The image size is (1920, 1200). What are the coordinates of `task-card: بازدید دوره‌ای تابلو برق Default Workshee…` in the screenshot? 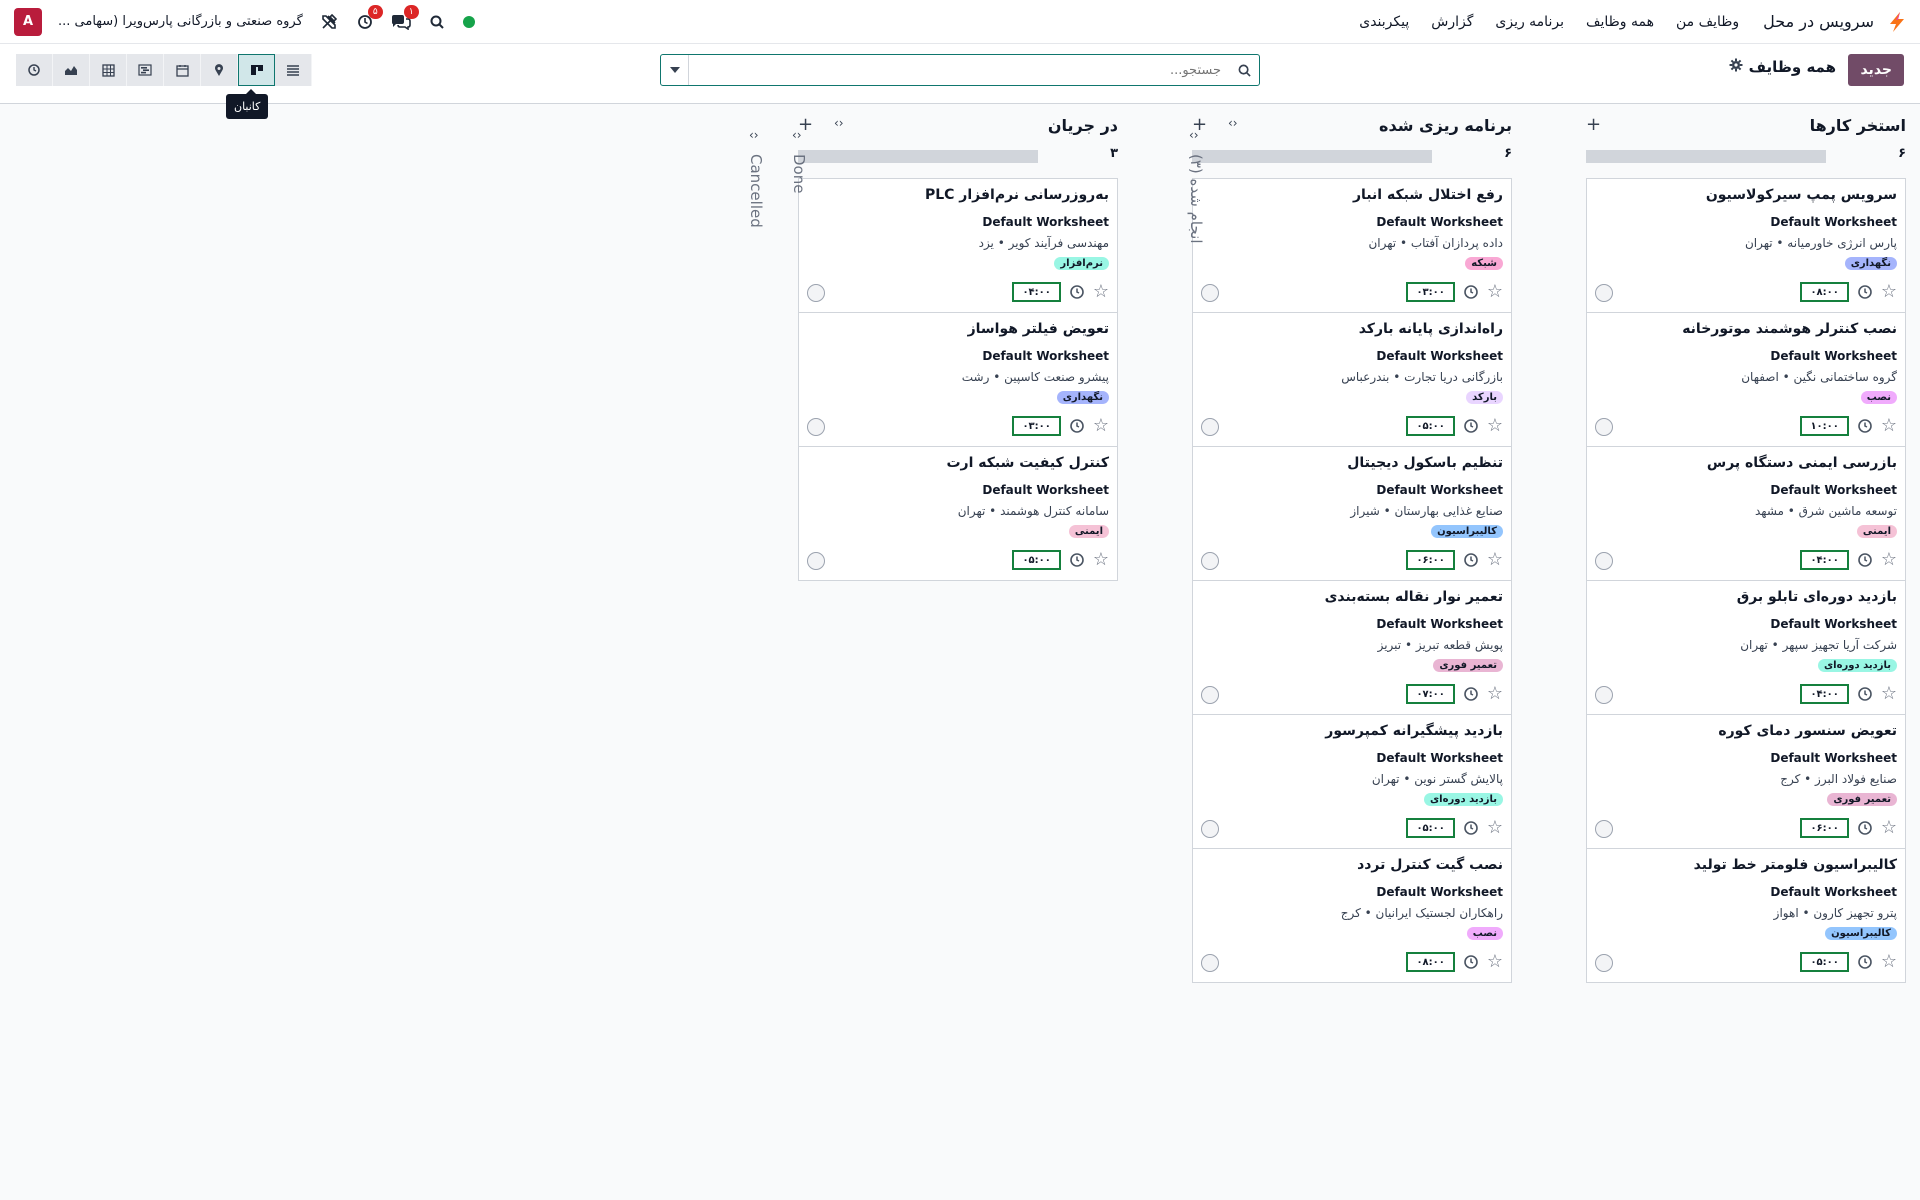 It's located at (1746, 647).